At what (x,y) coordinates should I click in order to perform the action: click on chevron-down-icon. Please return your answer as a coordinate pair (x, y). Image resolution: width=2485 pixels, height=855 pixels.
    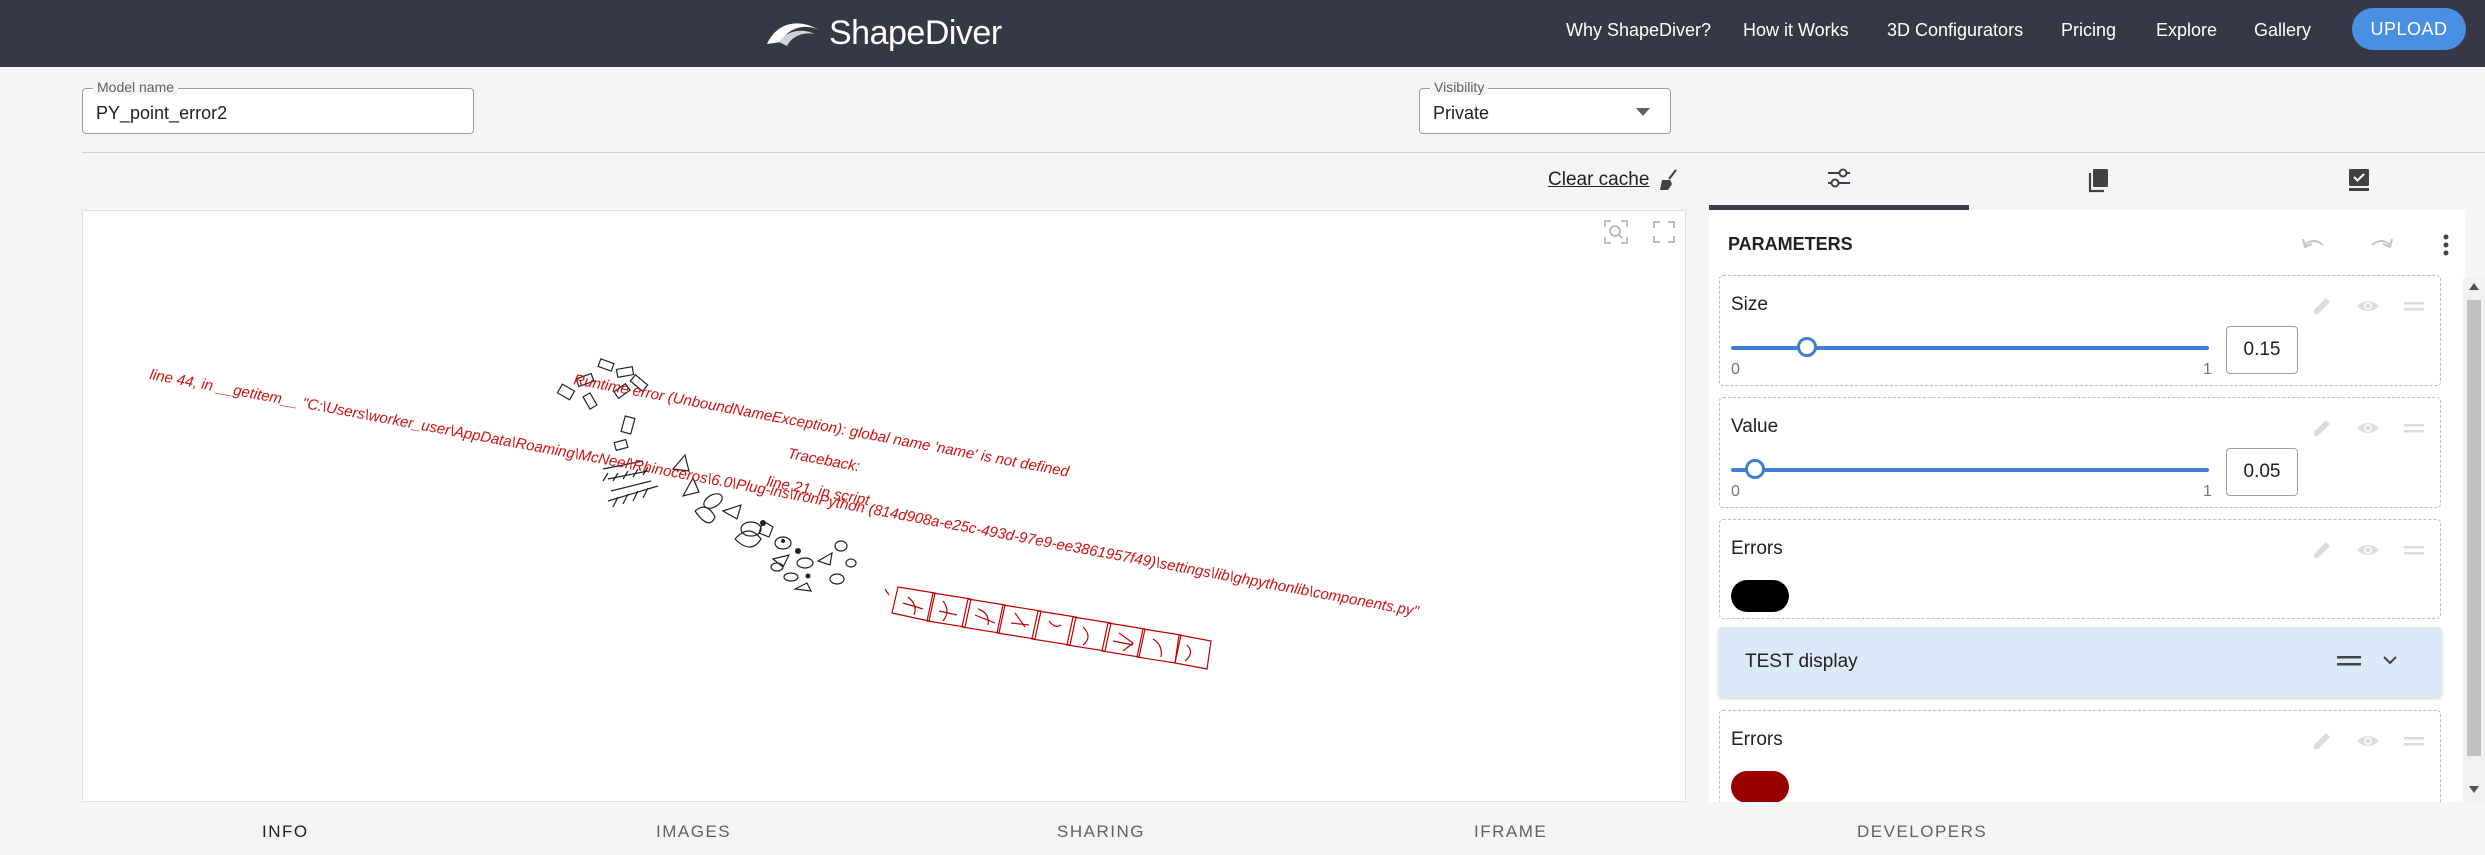
    Looking at the image, I should click on (2390, 660).